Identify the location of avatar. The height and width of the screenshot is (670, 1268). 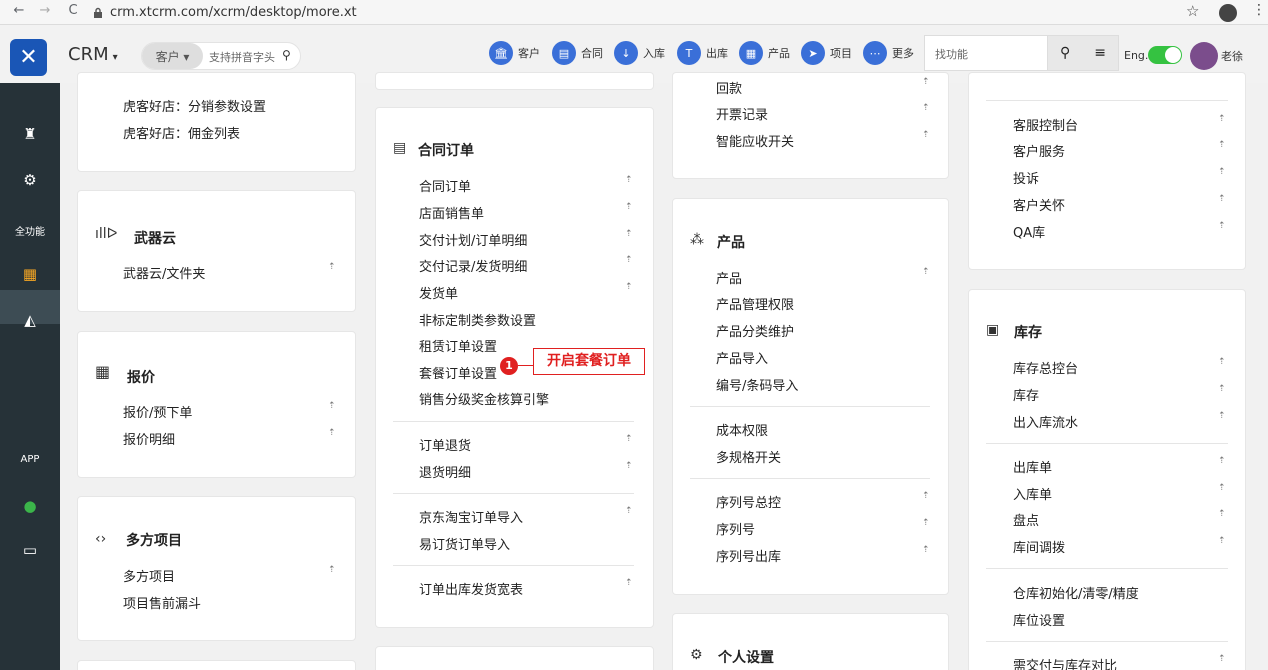
(1204, 56).